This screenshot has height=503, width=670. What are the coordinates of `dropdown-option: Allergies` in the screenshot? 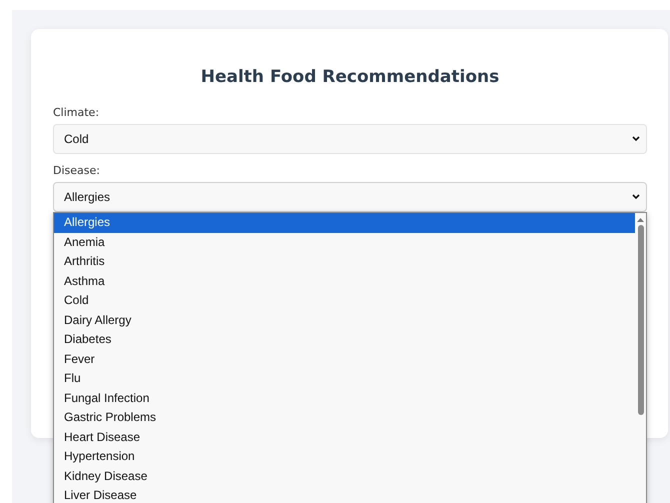 It's located at (344, 222).